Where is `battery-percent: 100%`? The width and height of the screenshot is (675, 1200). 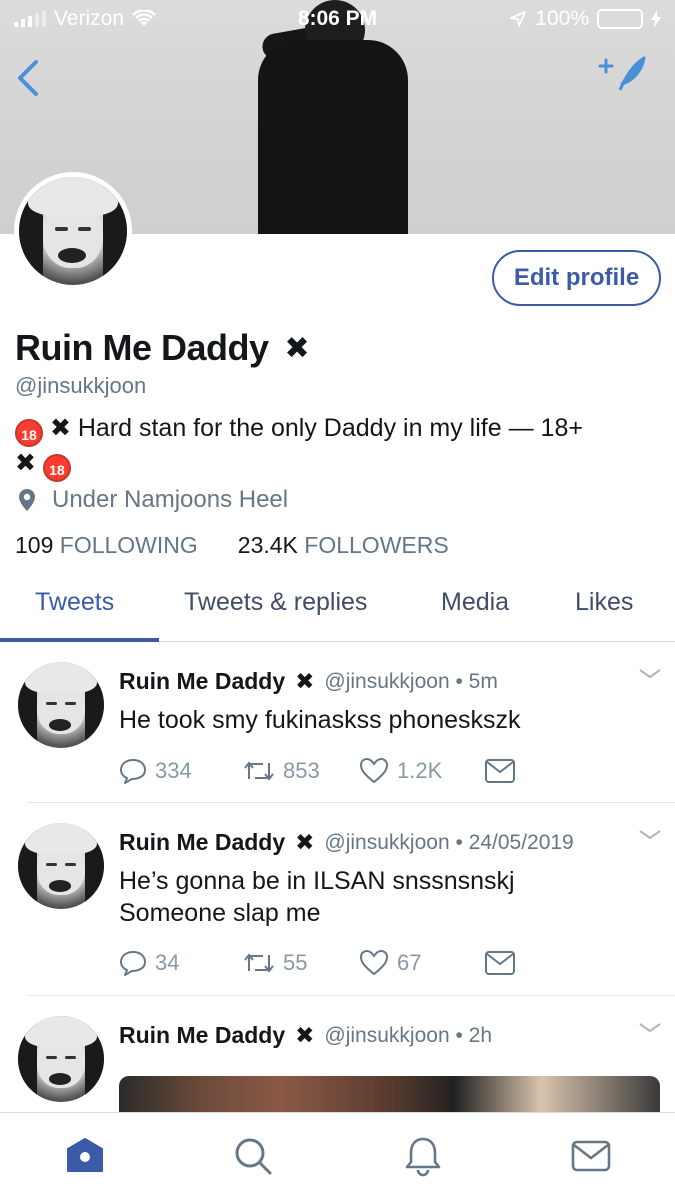
battery-percent: 100% is located at coordinates (562, 18).